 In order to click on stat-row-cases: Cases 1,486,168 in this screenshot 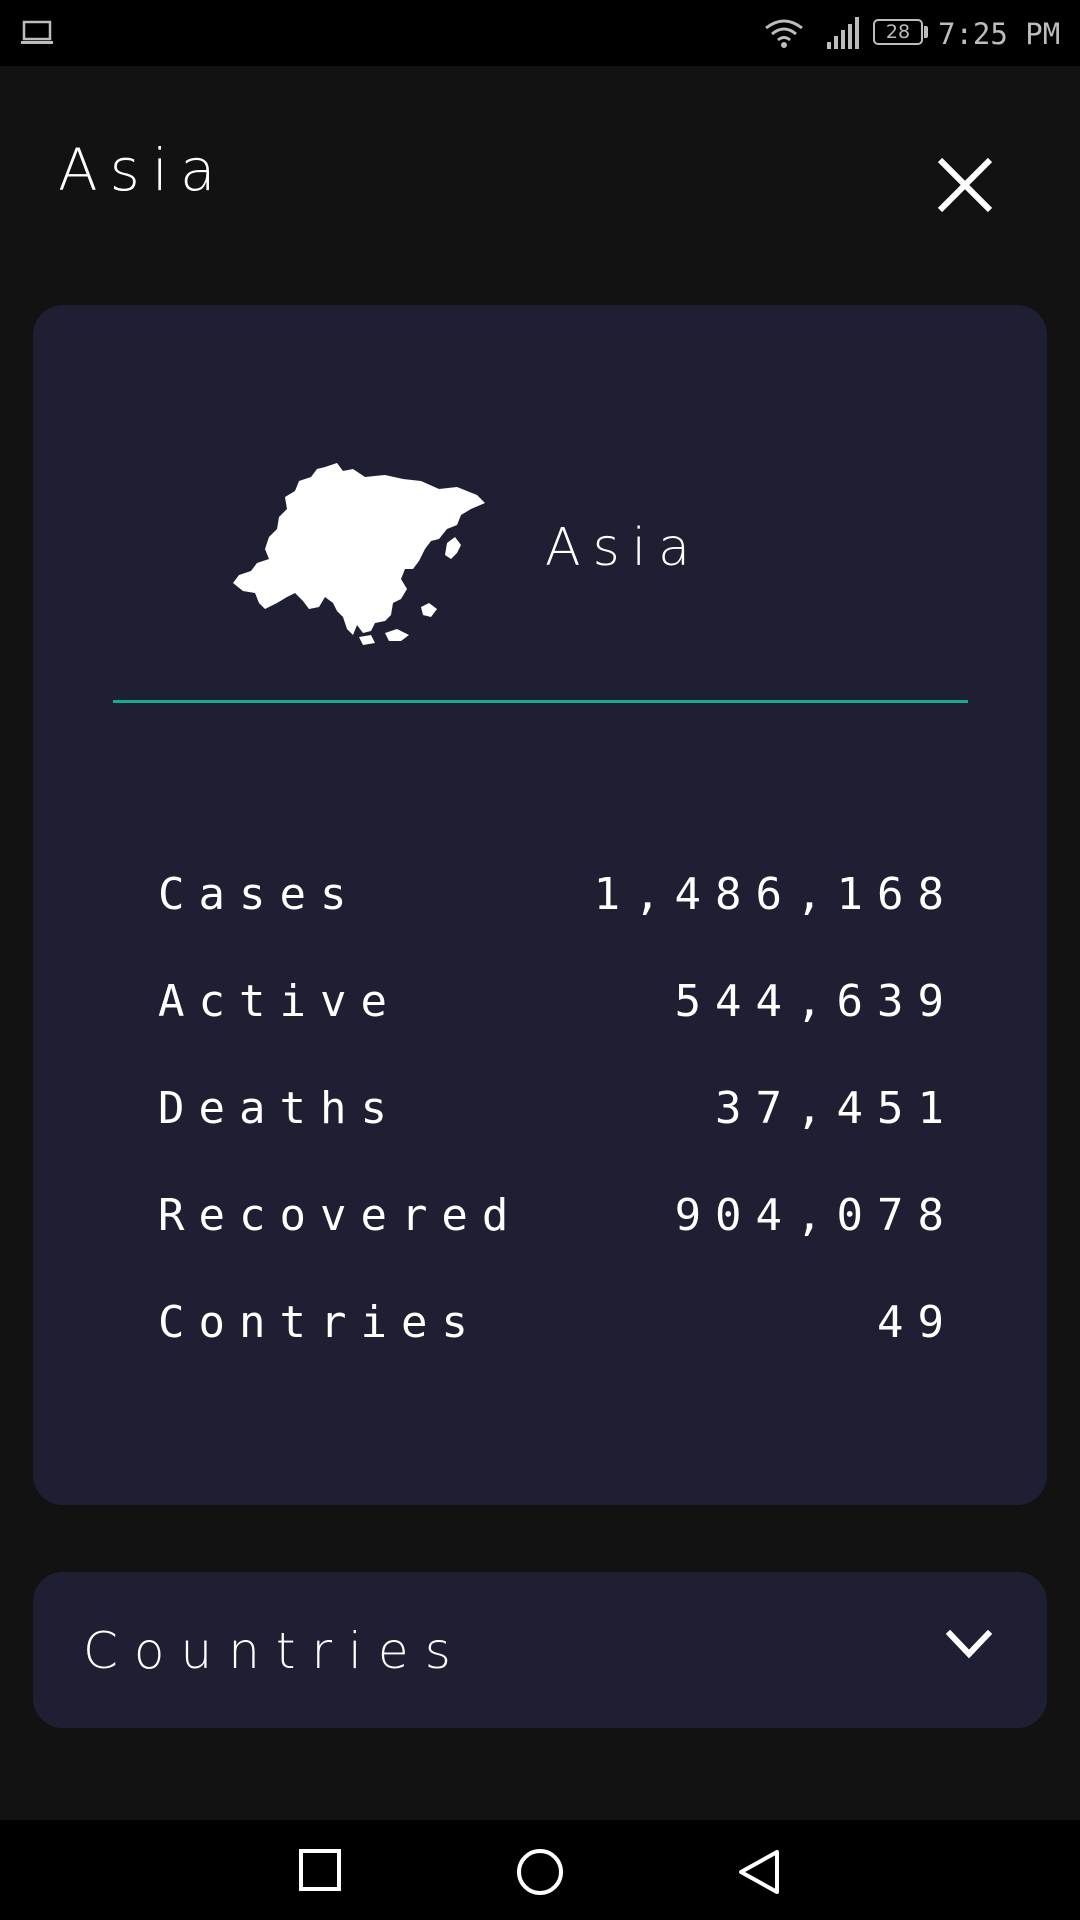, I will do `click(558, 918)`.